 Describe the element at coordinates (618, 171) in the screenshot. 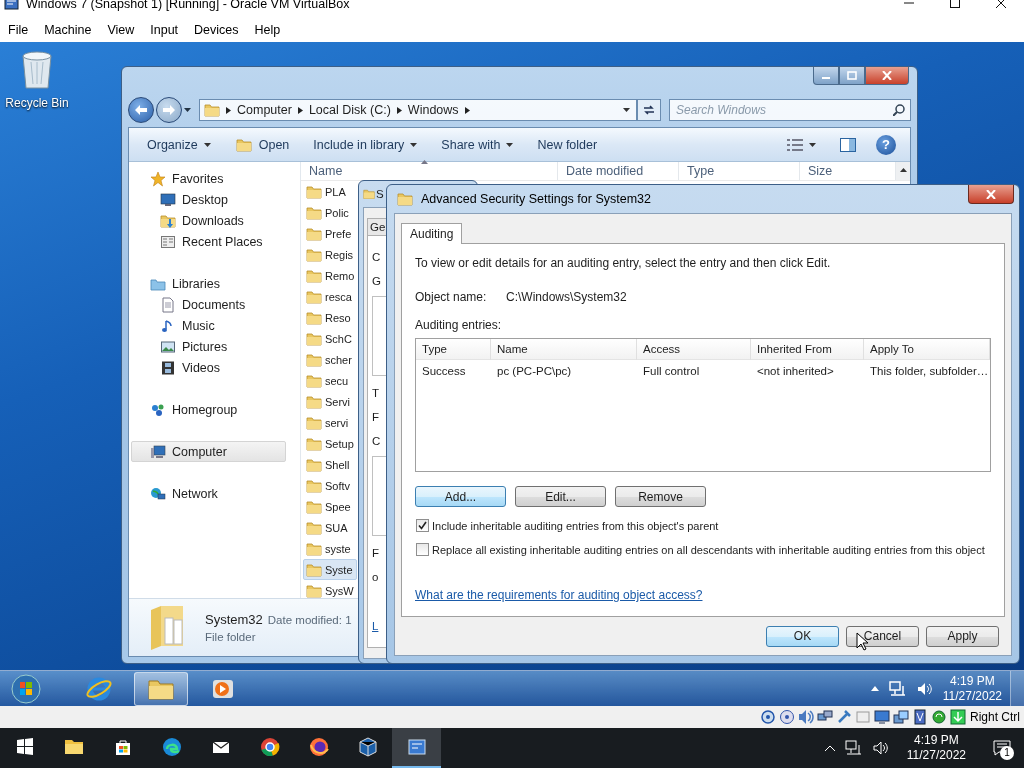

I see `column-header: Date modified` at that location.